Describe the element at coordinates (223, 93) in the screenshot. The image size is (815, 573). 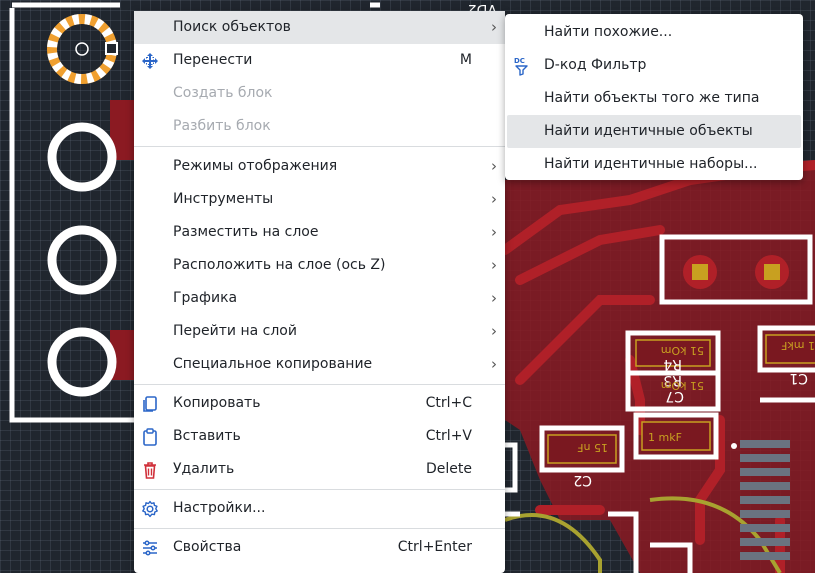
I see `menu-item-label: Создать блок` at that location.